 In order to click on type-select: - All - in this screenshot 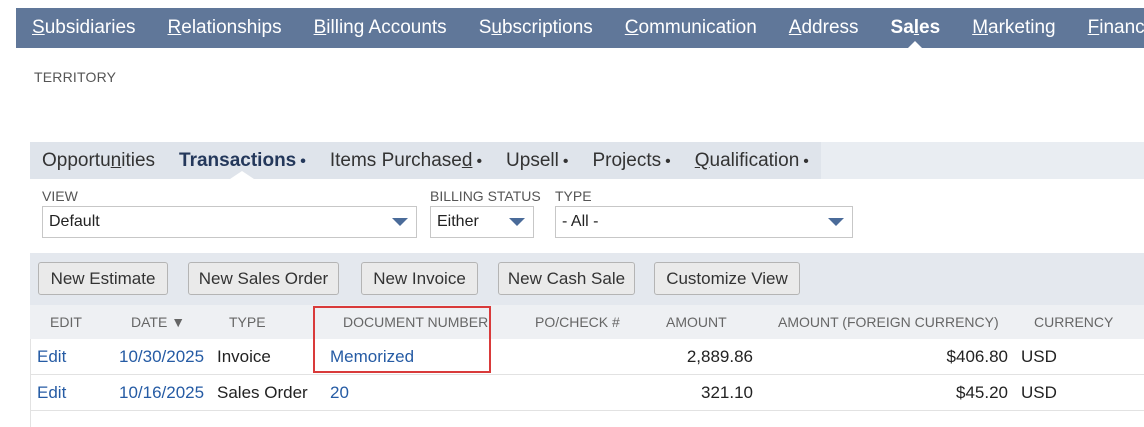, I will do `click(704, 222)`.